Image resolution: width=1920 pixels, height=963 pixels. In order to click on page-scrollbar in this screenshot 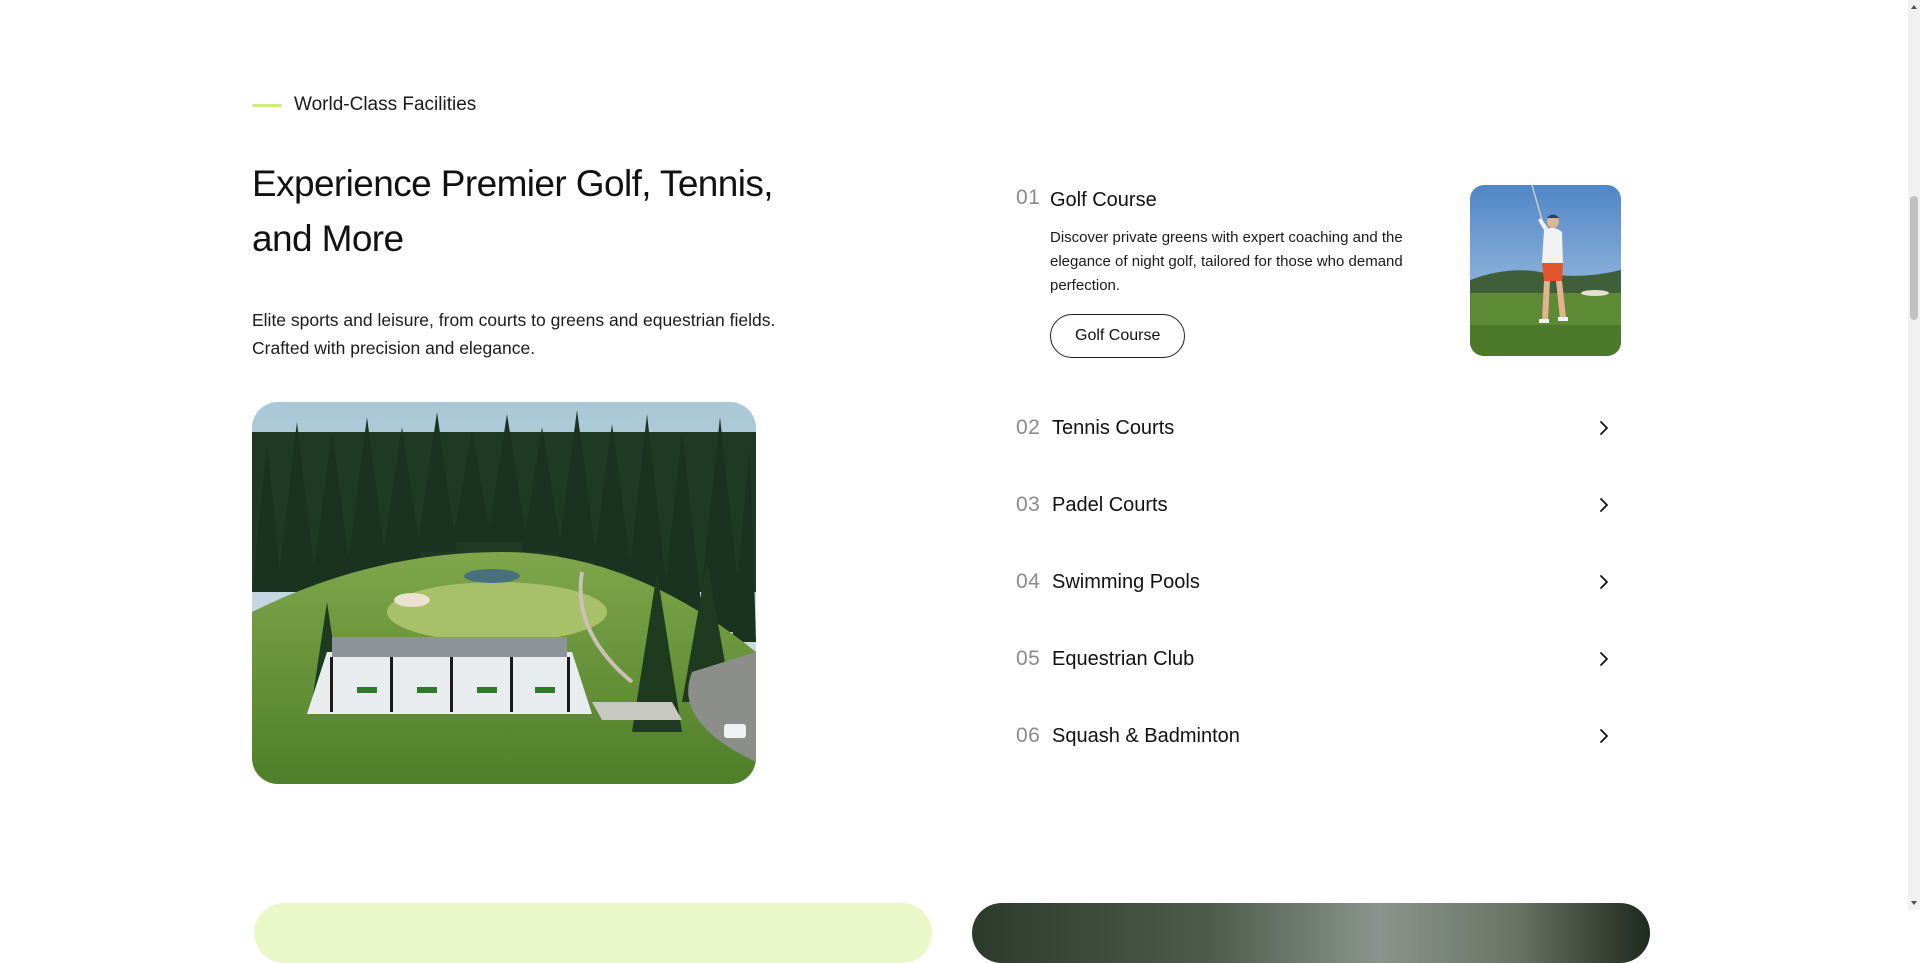, I will do `click(1914, 455)`.